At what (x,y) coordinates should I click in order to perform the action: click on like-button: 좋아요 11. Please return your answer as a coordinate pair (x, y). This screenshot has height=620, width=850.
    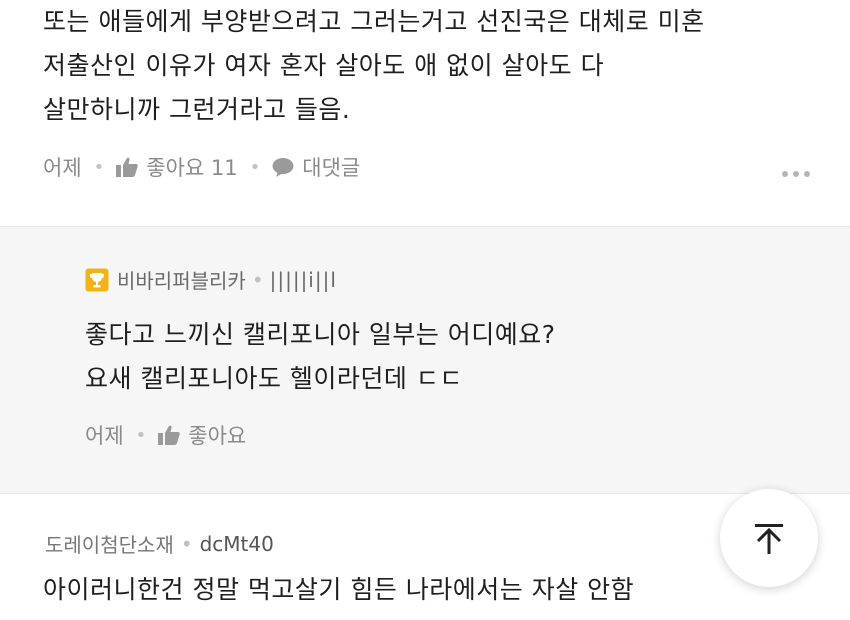
    Looking at the image, I should click on (177, 167).